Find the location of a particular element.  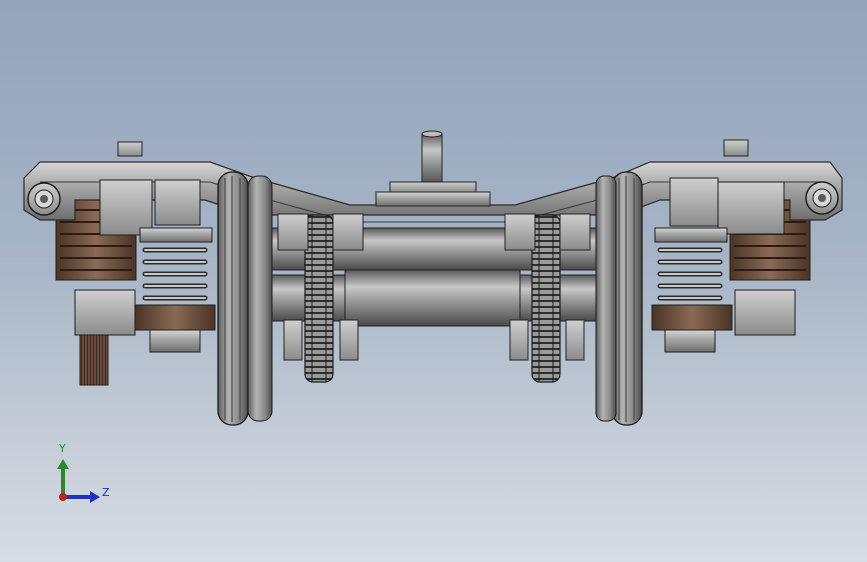

z-axis-label: Z is located at coordinates (106, 492).